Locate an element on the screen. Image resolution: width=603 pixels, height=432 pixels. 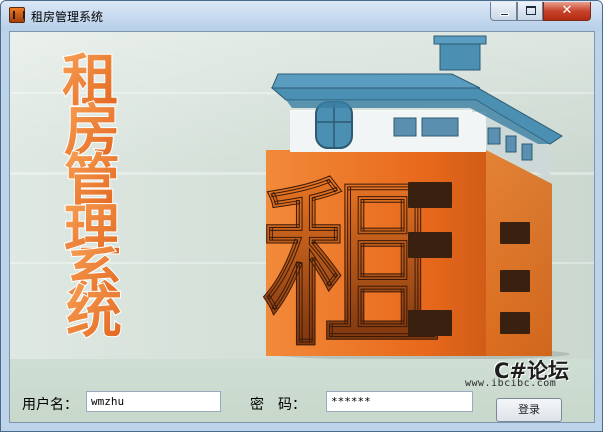
window-title: 租房管理系统 is located at coordinates (67, 17).